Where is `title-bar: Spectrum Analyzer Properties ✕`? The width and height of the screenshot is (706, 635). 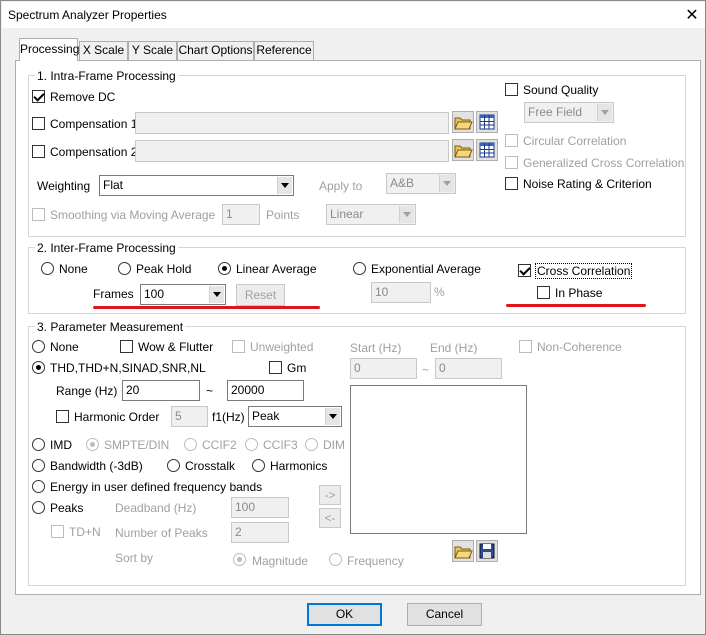
title-bar: Spectrum Analyzer Properties ✕ is located at coordinates (353, 15).